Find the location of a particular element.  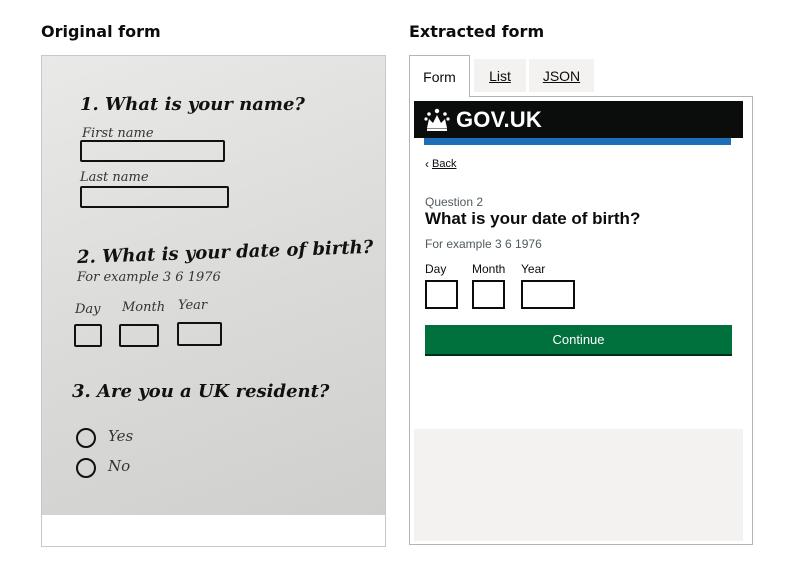

tab-form: Form is located at coordinates (439, 76).